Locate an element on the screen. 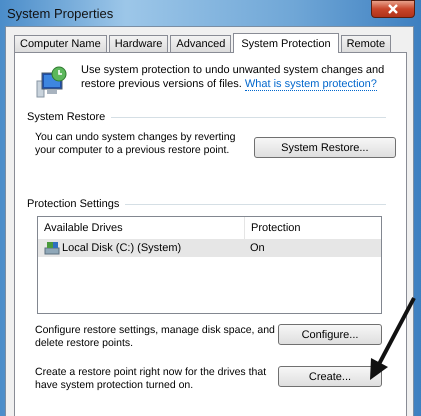 The image size is (421, 416). section-heading: System Restore is located at coordinates (66, 117).